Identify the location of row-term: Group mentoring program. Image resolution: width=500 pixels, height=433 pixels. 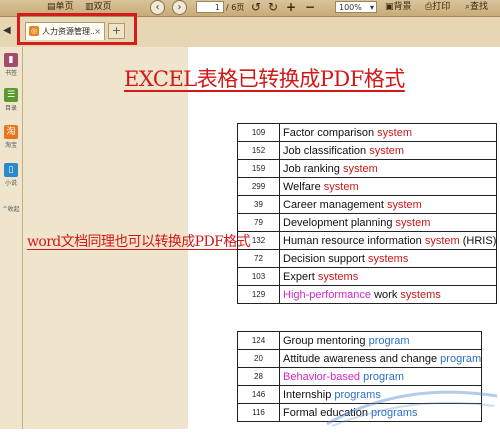
(380, 340).